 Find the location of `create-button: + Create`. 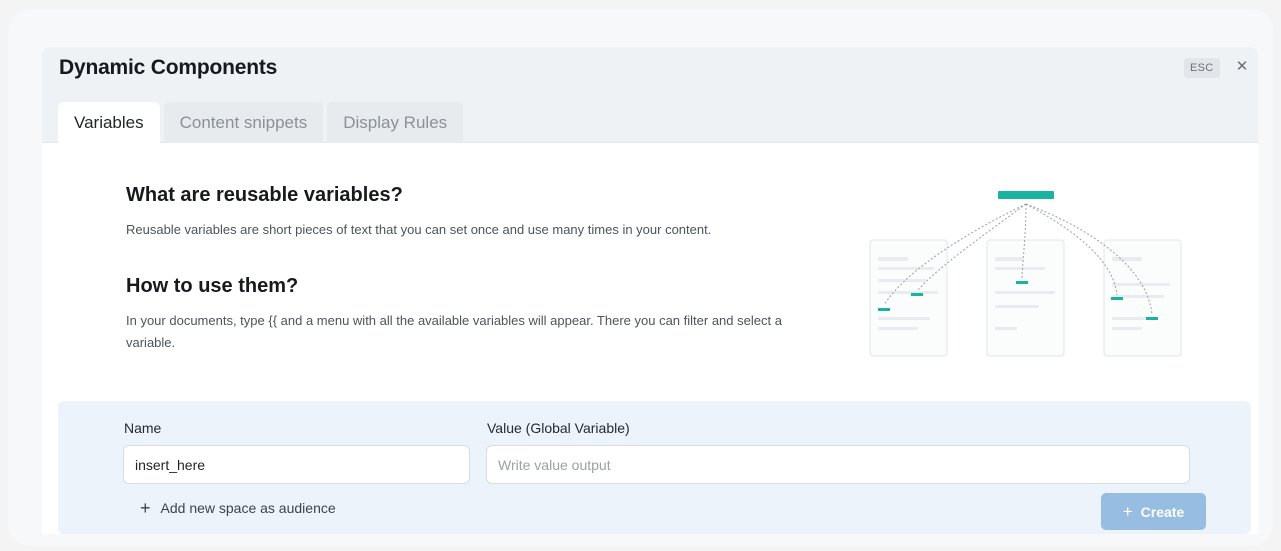

create-button: + Create is located at coordinates (1153, 511).